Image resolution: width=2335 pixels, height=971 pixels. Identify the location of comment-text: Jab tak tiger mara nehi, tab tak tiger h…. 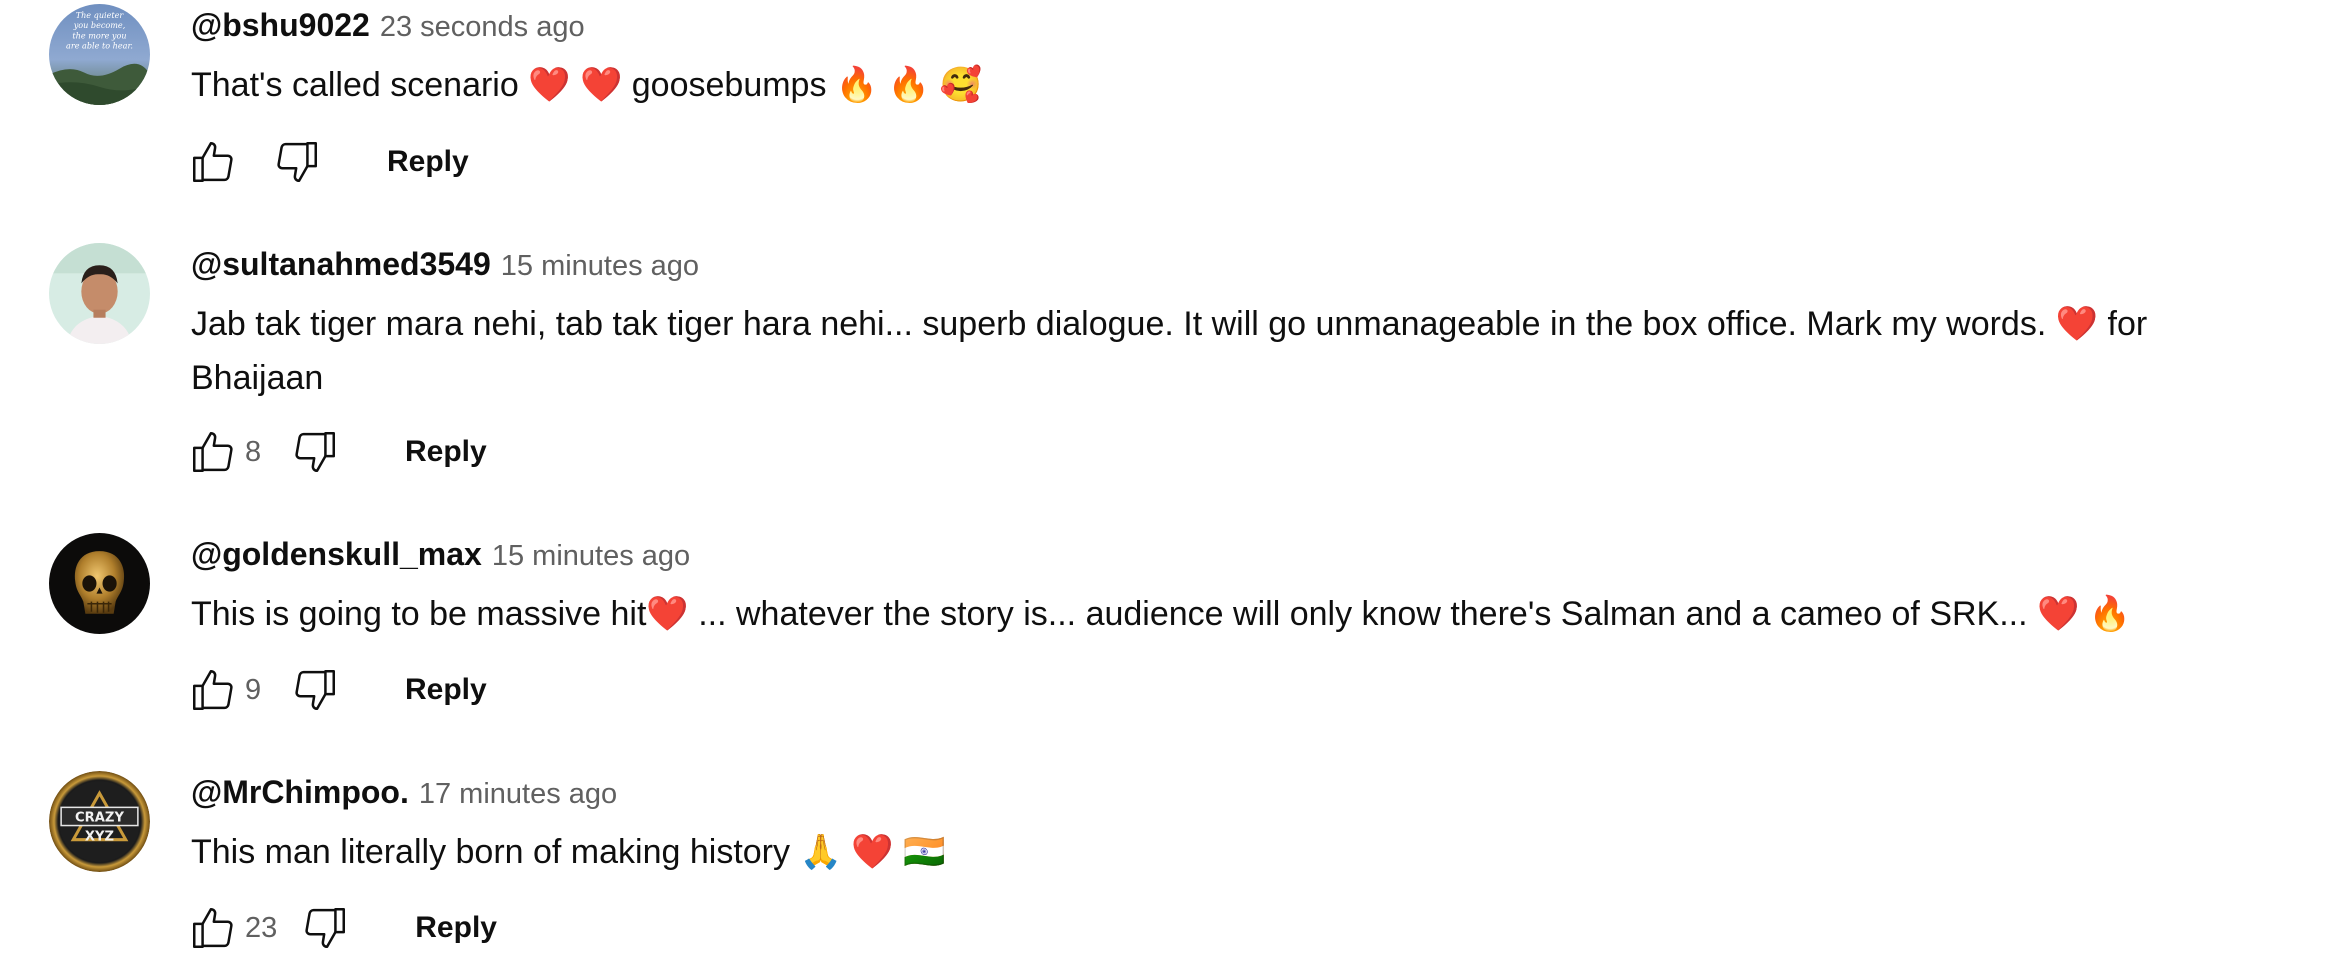
(1169, 351).